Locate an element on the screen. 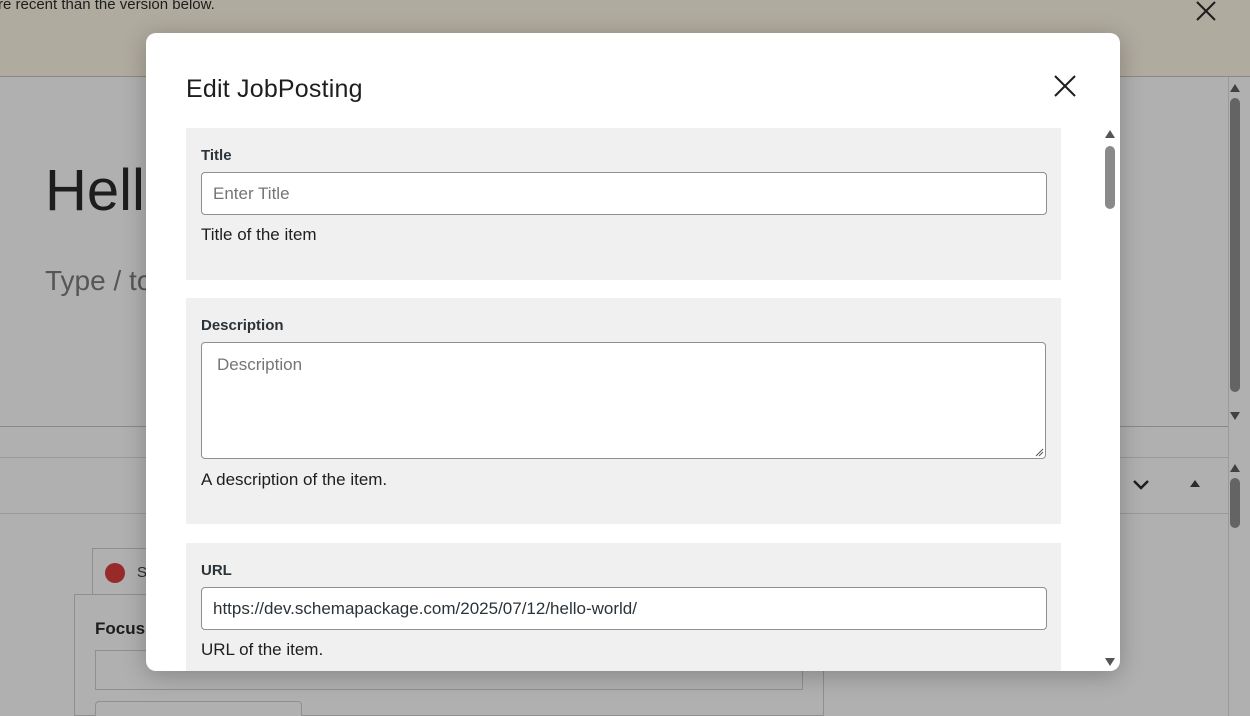 Image resolution: width=1250 pixels, height=716 pixels. scroll-thumb is located at coordinates (1110, 177).